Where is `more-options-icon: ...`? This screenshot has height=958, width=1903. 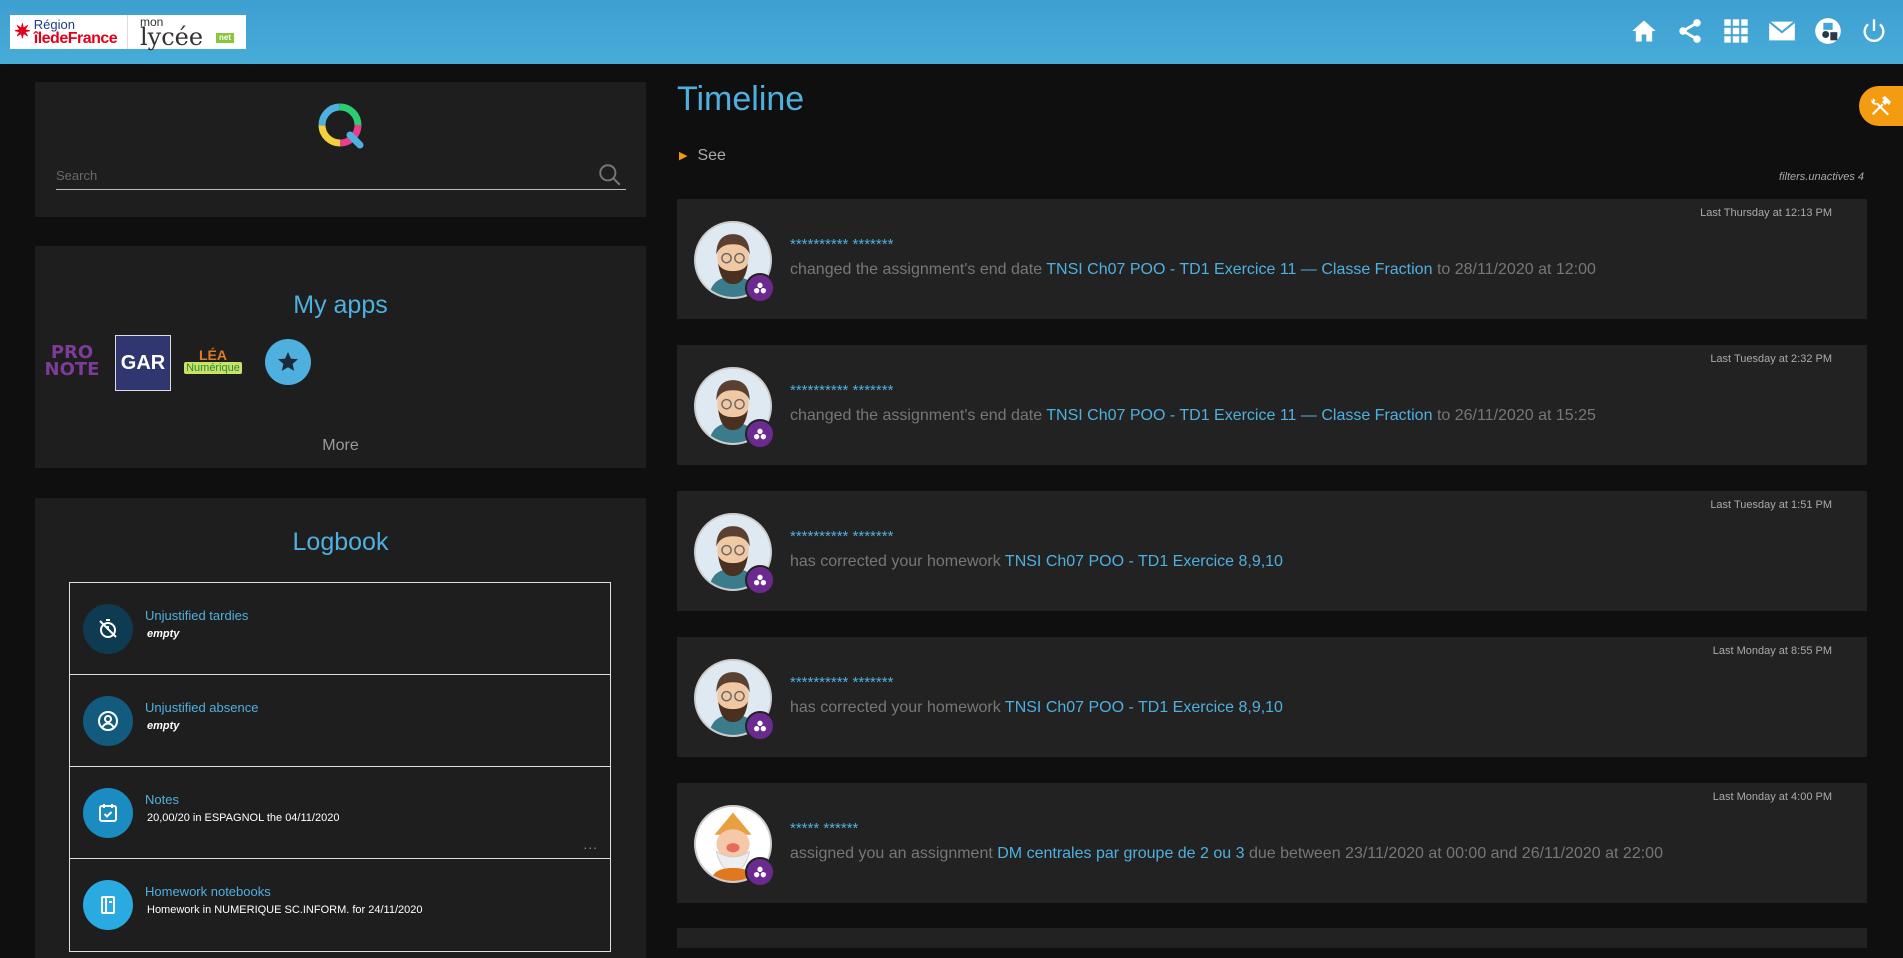
more-options-icon: ... is located at coordinates (590, 844).